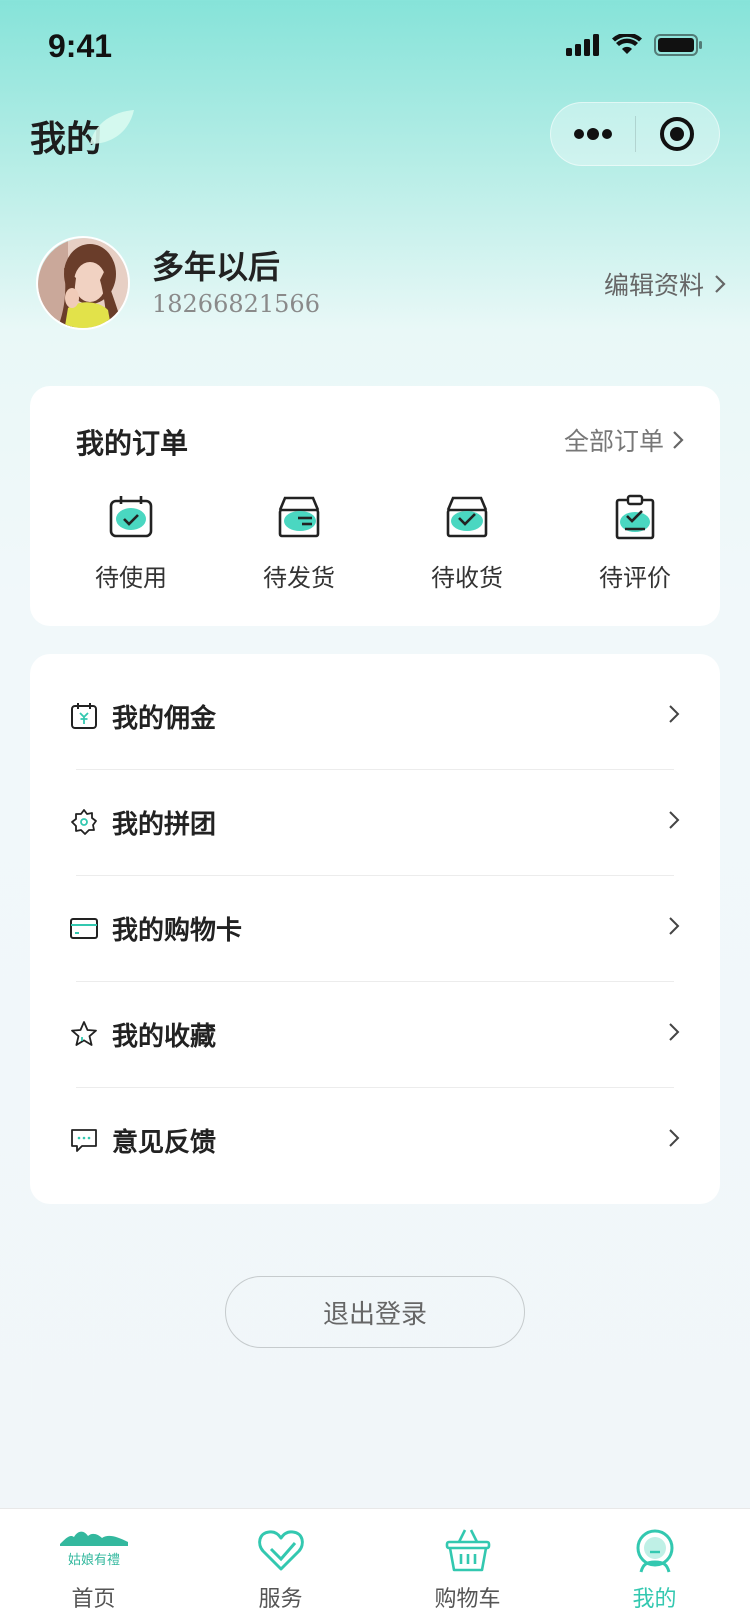 The image size is (750, 1624). What do you see at coordinates (582, 45) in the screenshot?
I see `signal-icon` at bounding box center [582, 45].